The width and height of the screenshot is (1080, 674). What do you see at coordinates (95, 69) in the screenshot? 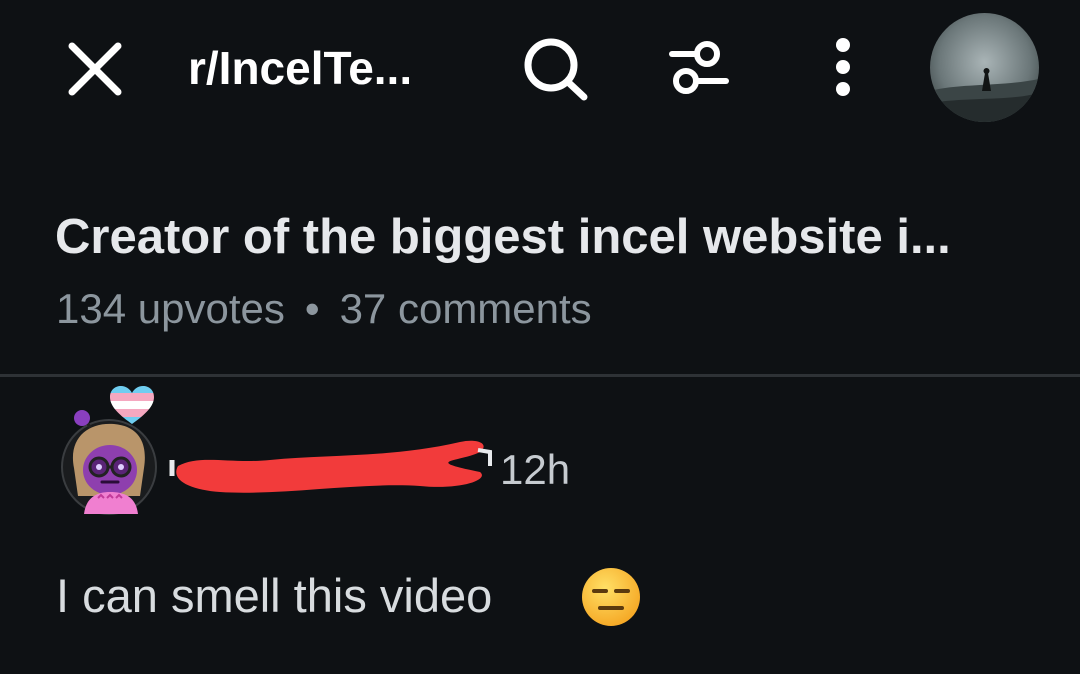
I see `close-icon` at bounding box center [95, 69].